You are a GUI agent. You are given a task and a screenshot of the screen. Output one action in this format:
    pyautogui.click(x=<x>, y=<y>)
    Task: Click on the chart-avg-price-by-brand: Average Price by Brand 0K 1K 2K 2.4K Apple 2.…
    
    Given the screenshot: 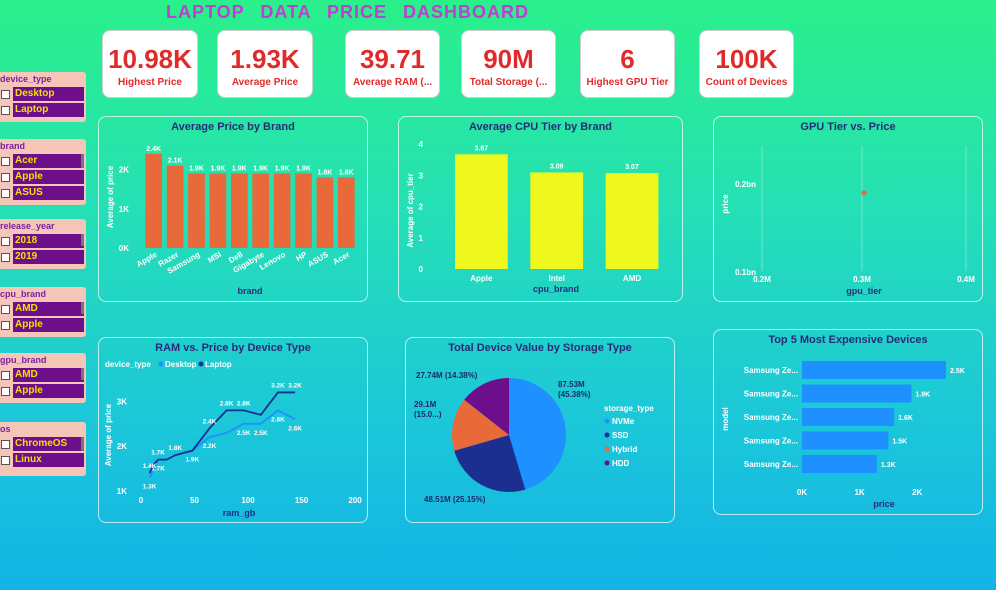 What is the action you would take?
    pyautogui.click(x=233, y=209)
    